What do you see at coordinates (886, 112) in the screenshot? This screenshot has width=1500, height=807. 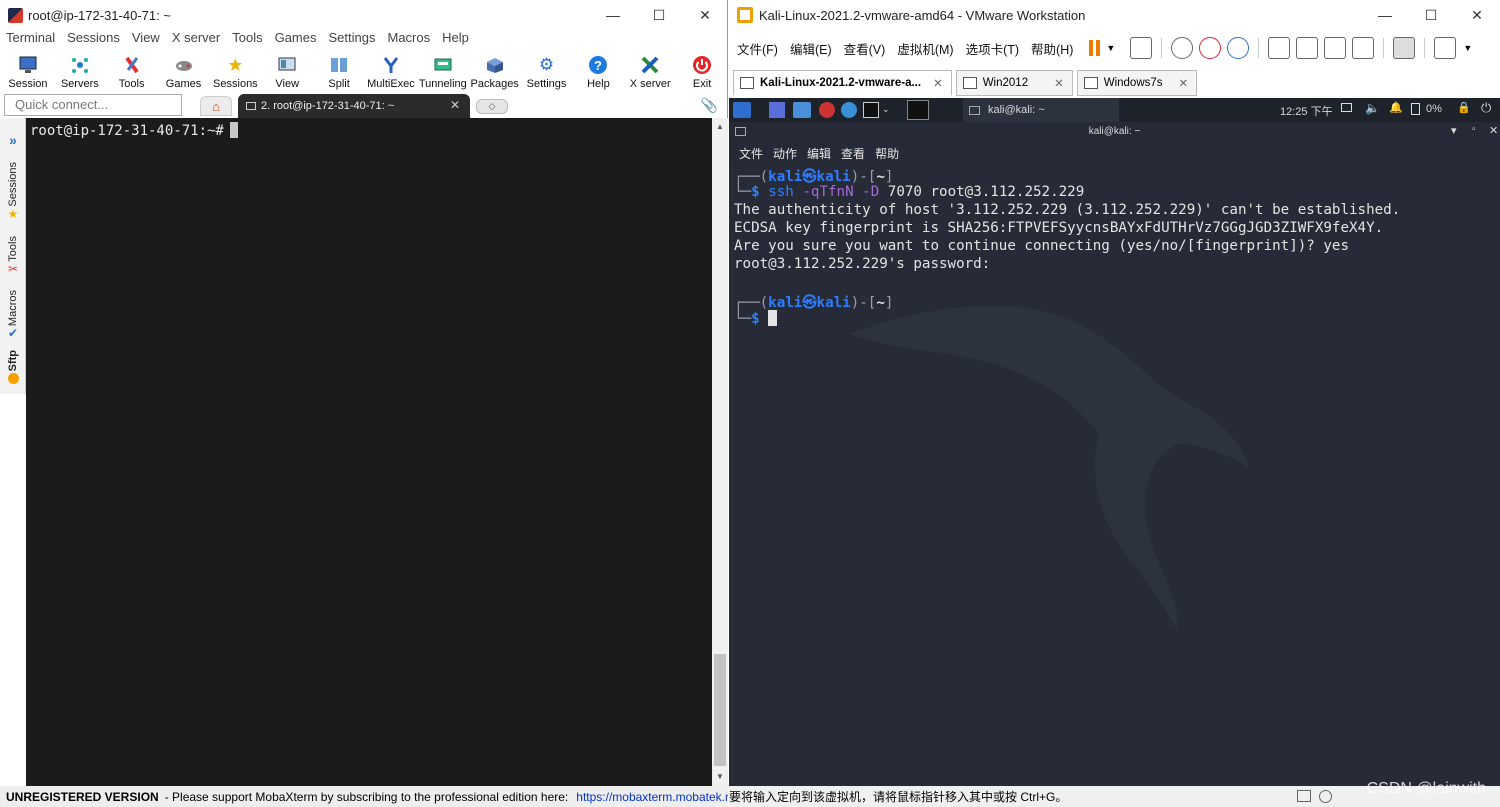 I see `chevron-down-icon: ⌄` at bounding box center [886, 112].